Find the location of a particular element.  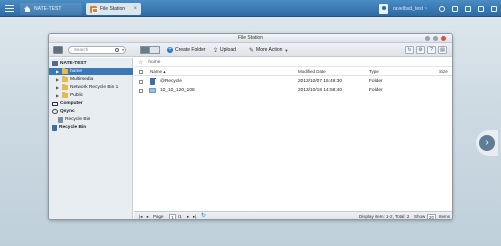

user-label: ravelbud_test ~ is located at coordinates (413, 9).